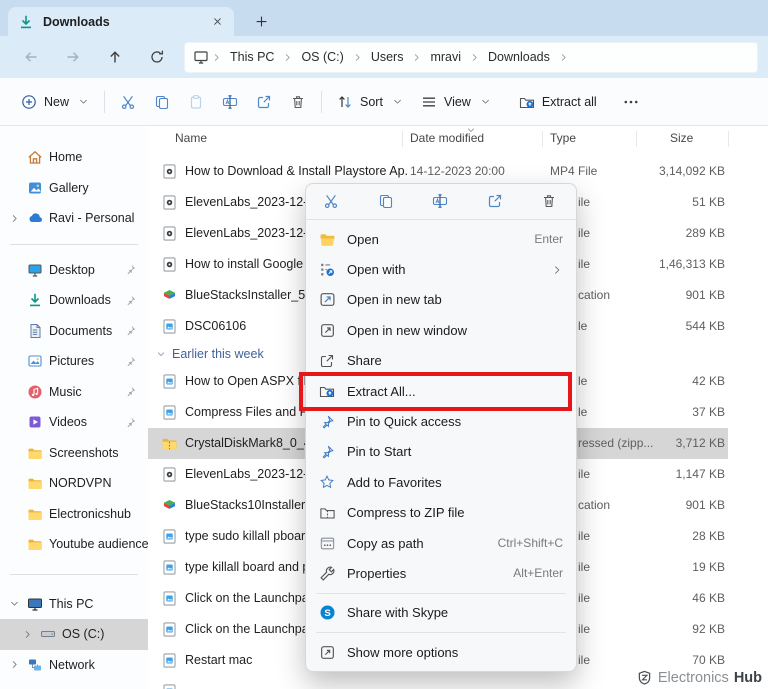 This screenshot has height=689, width=768. I want to click on address-bar: This PC OS (C:) Users mravi Downloads, so click(471, 57).